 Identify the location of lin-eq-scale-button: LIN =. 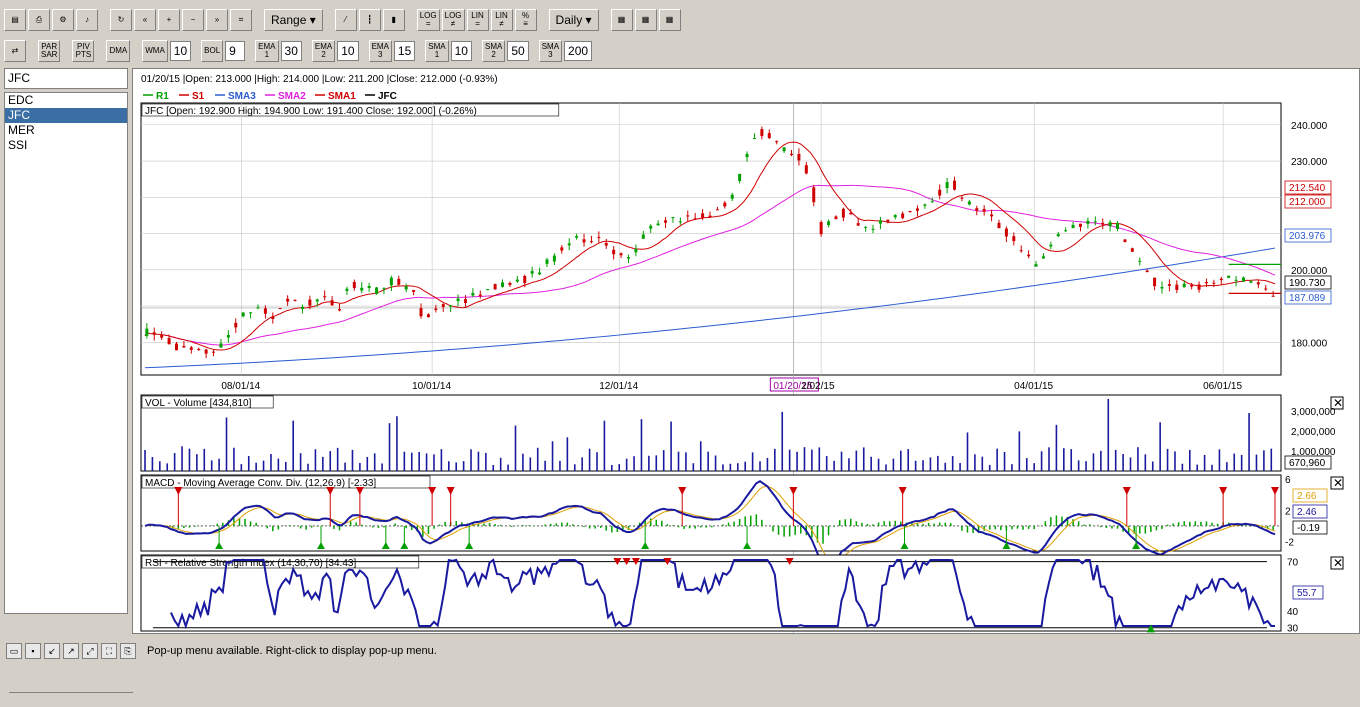
(477, 20).